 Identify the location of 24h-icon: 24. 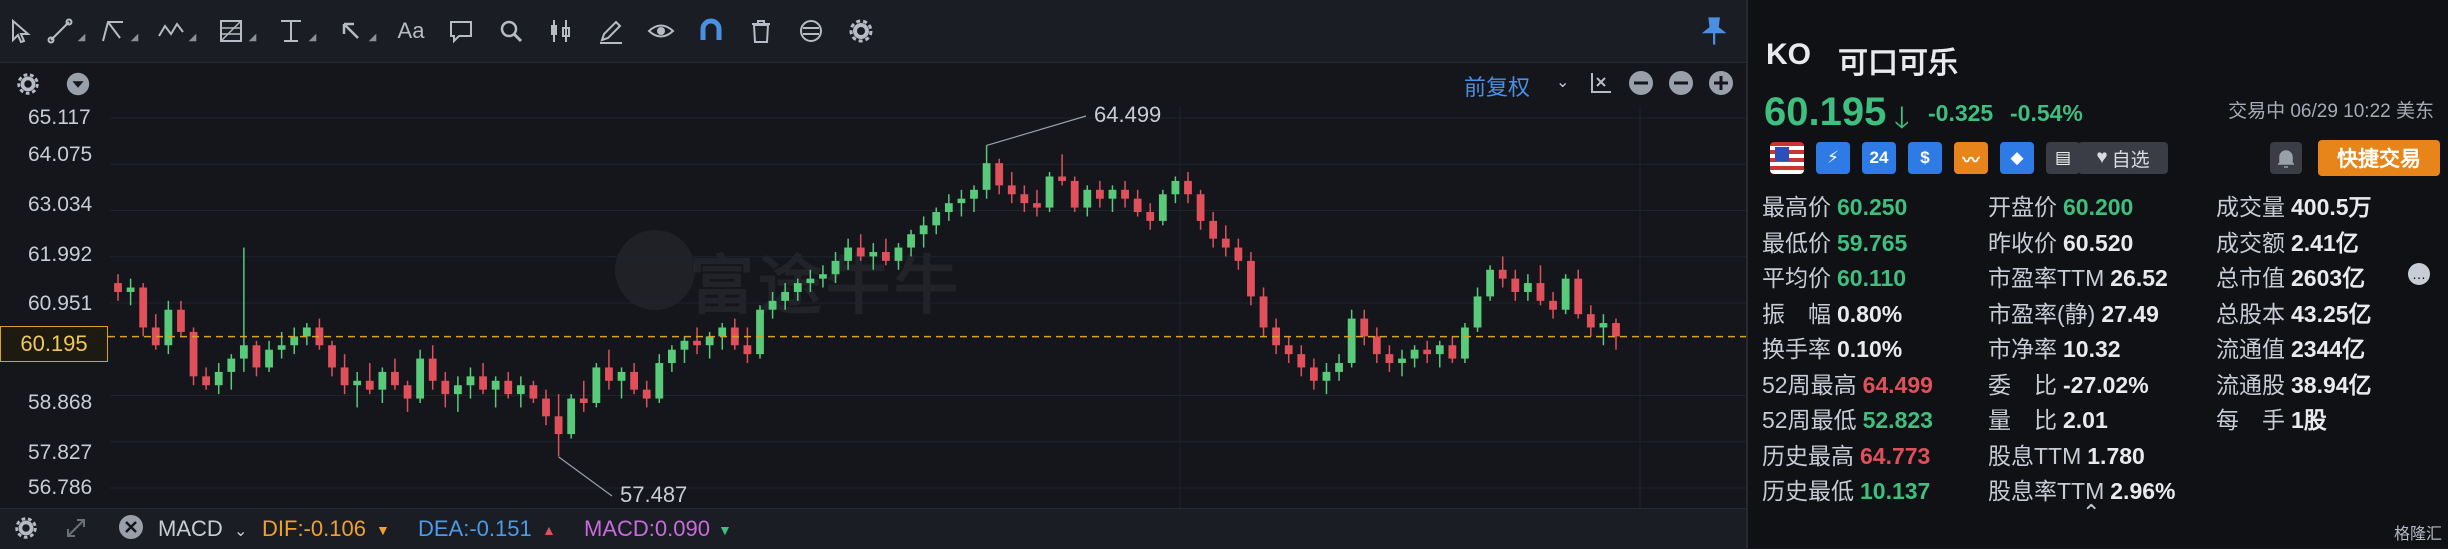
(1879, 158).